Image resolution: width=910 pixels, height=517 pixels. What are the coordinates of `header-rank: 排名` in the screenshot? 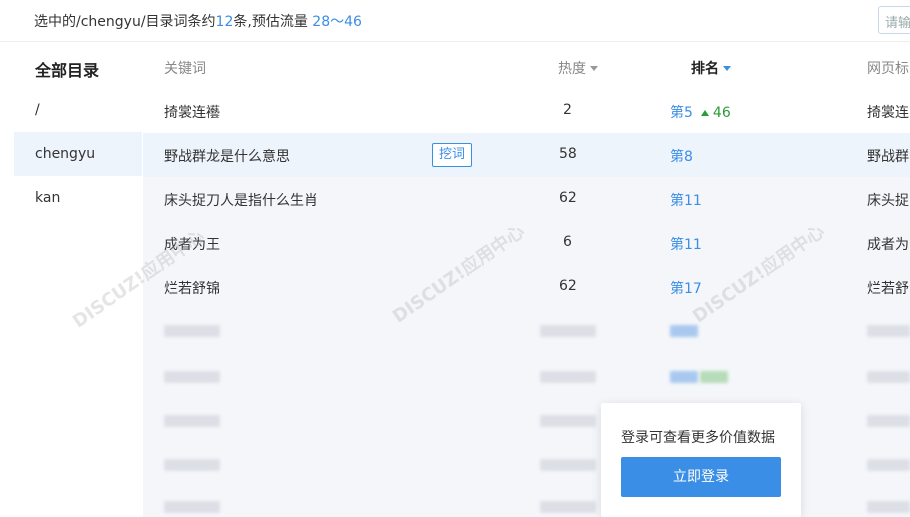 It's located at (711, 68).